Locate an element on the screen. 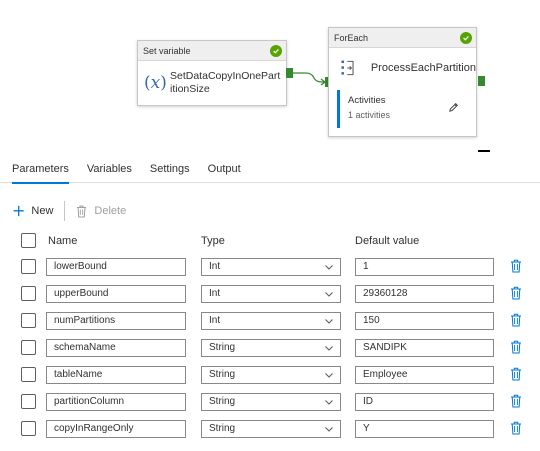 This screenshot has width=540, height=451. column-header-type: Type is located at coordinates (213, 241).